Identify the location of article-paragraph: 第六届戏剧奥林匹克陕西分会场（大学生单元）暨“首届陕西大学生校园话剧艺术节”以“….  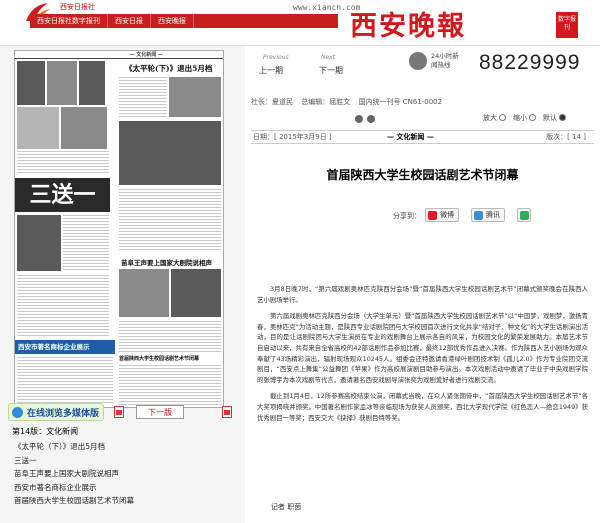
(422, 348).